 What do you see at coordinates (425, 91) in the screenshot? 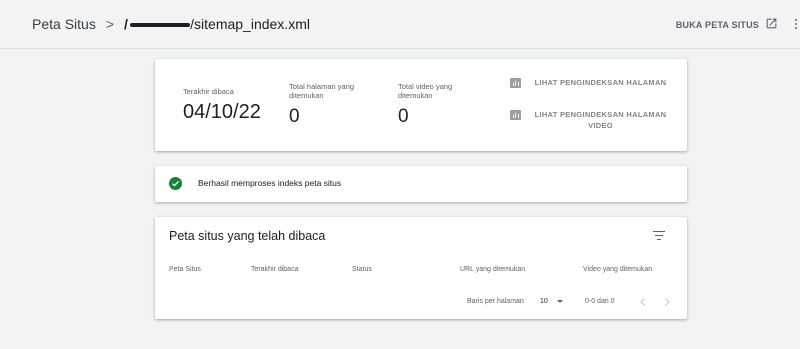
I see `videos-found-label: Total video yang ditemukan` at bounding box center [425, 91].